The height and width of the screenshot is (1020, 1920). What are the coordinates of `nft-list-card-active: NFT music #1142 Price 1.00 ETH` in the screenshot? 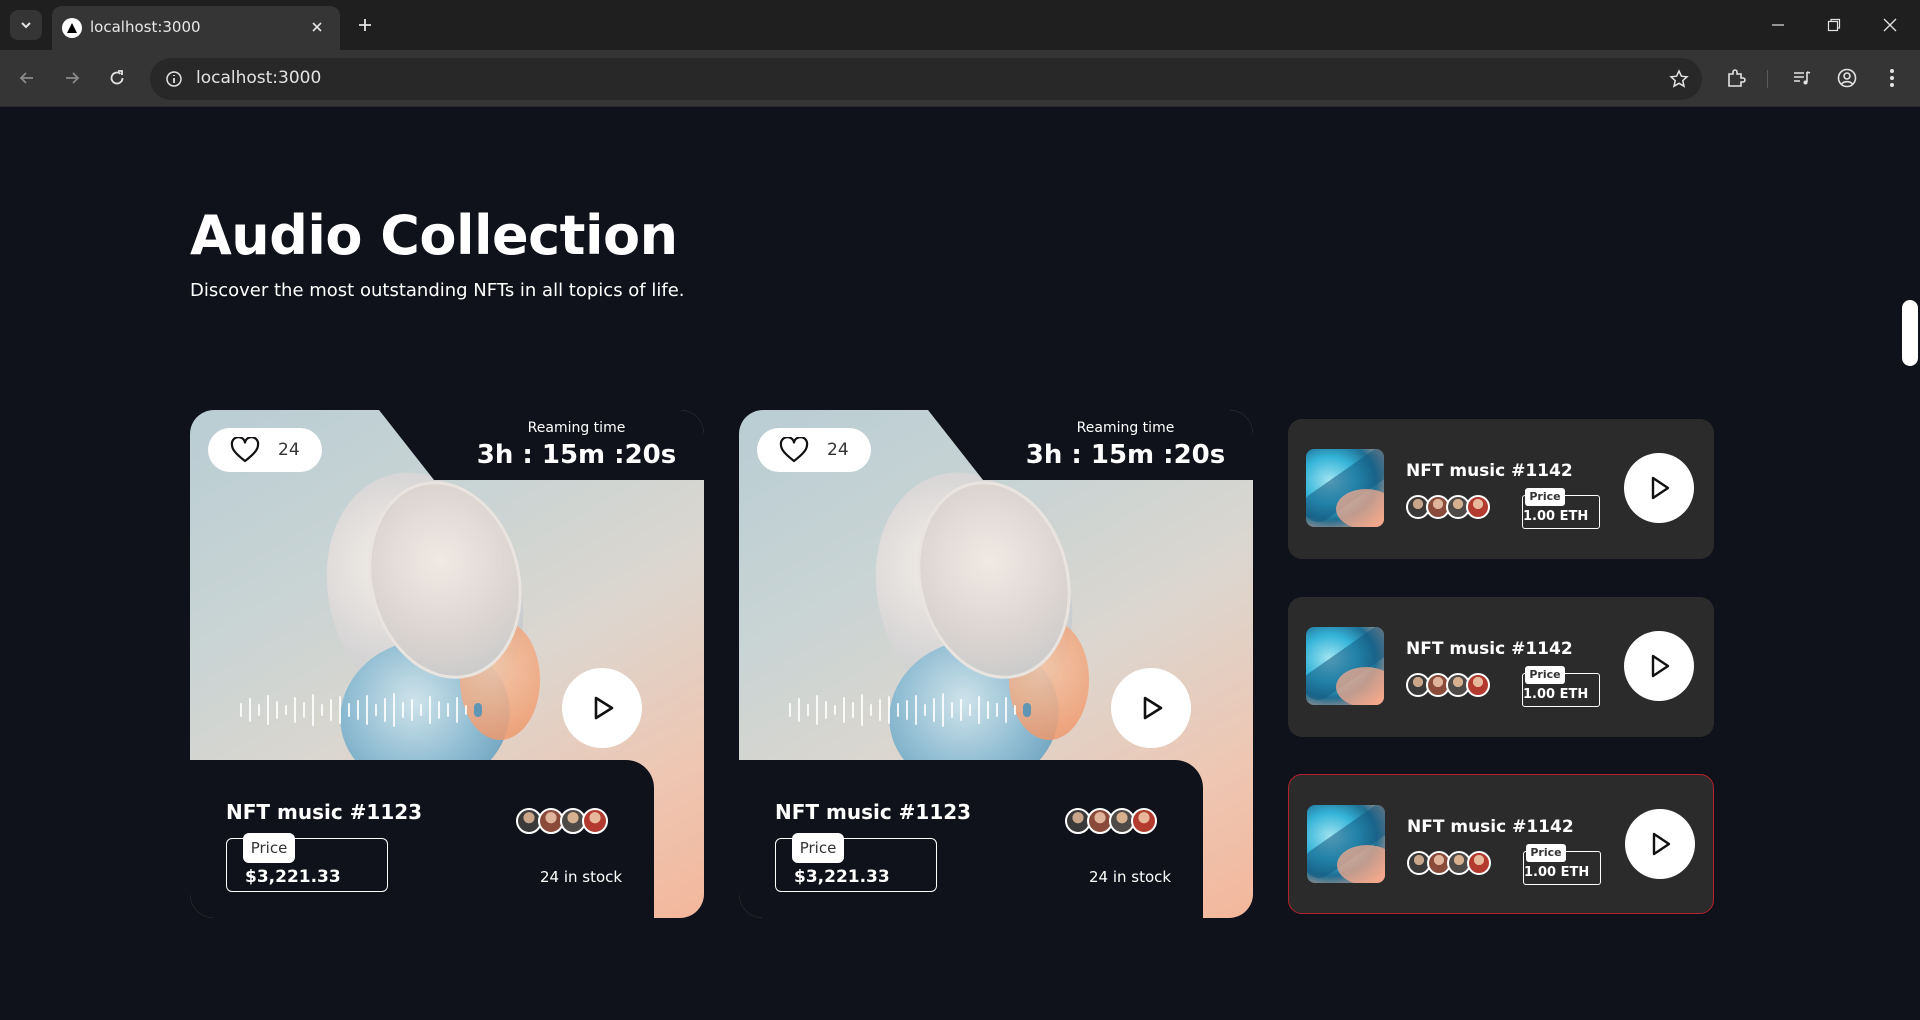 It's located at (1501, 844).